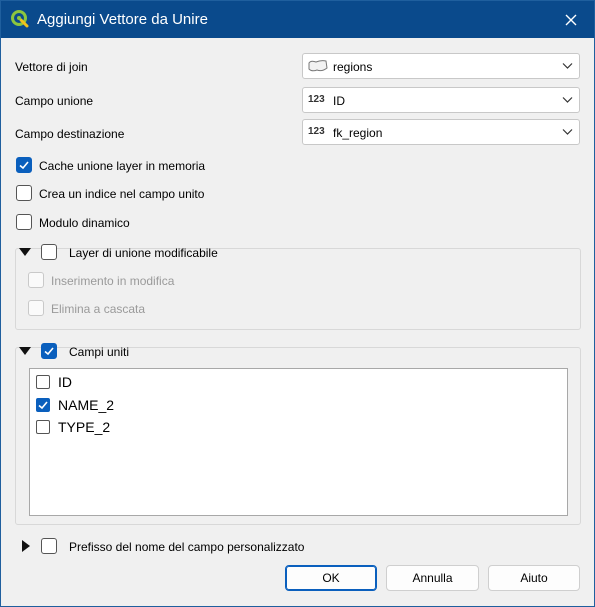 This screenshot has height=607, width=595. Describe the element at coordinates (432, 578) in the screenshot. I see `cancel-button: Annulla` at that location.